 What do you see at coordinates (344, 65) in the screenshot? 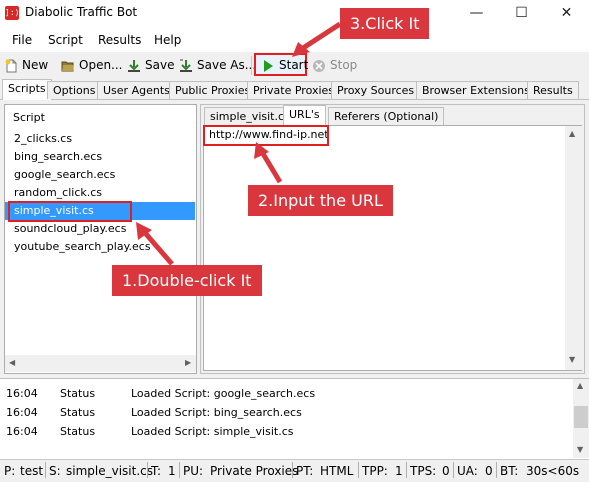
I see `stop-label: Stop` at bounding box center [344, 65].